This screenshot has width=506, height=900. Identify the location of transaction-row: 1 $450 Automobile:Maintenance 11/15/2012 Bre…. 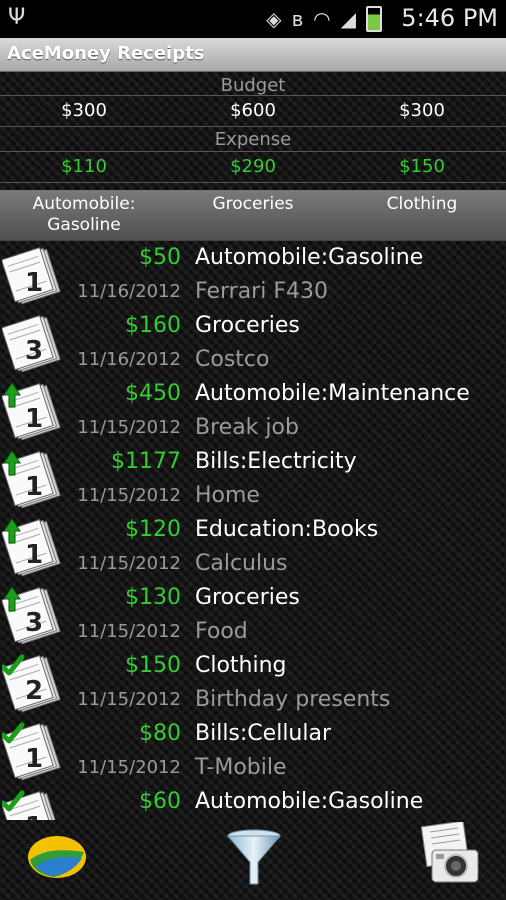
(253, 411).